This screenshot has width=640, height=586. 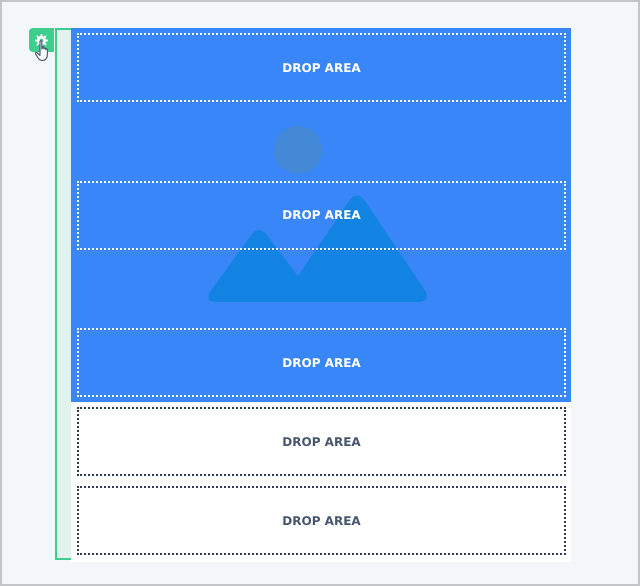 I want to click on hand-cursor-icon, so click(x=43, y=51).